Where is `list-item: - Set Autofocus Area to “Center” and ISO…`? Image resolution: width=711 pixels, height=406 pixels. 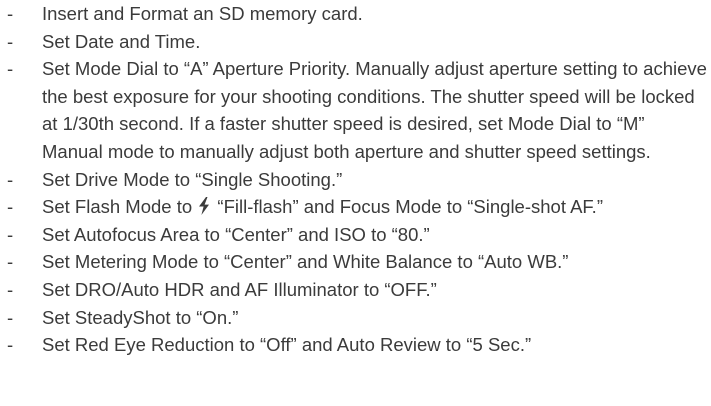 list-item: - Set Autofocus Area to “Center” and ISO… is located at coordinates (355, 235).